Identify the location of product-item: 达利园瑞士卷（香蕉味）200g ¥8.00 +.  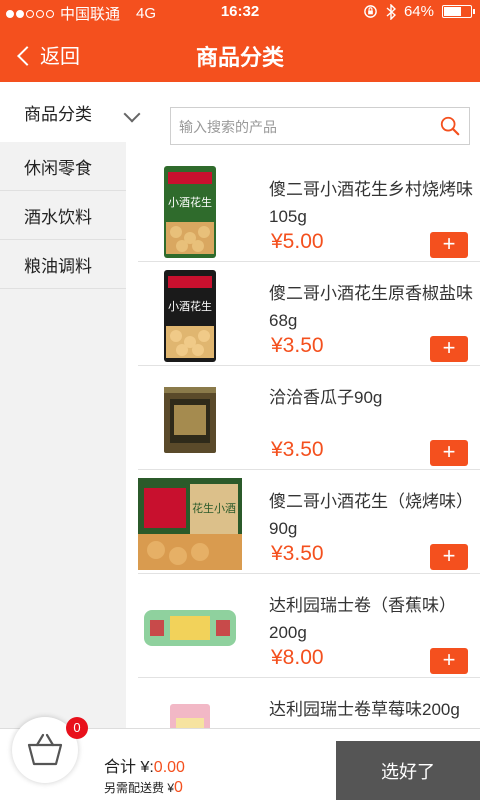
(309, 626).